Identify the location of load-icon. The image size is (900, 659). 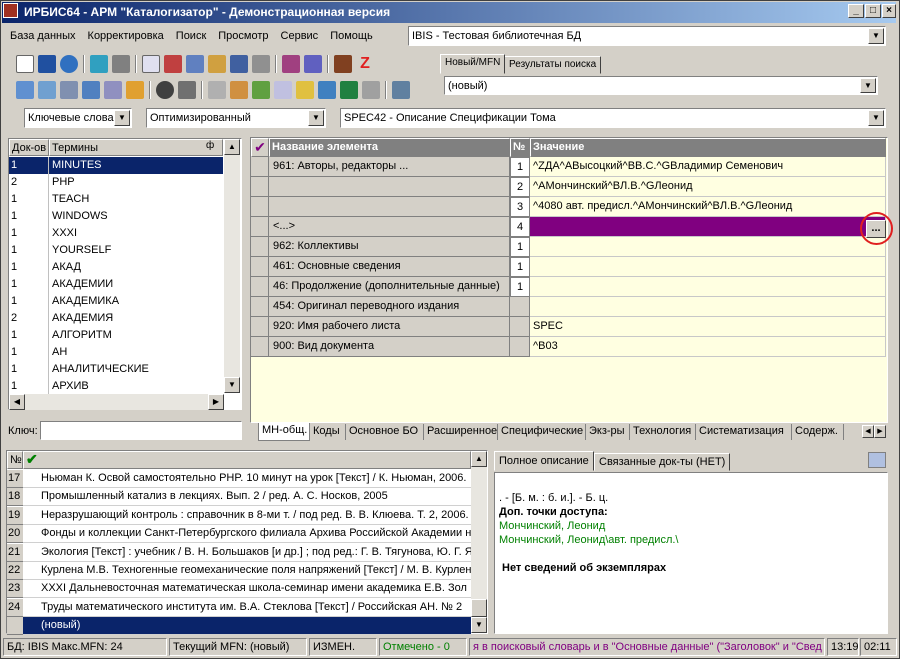
(305, 90).